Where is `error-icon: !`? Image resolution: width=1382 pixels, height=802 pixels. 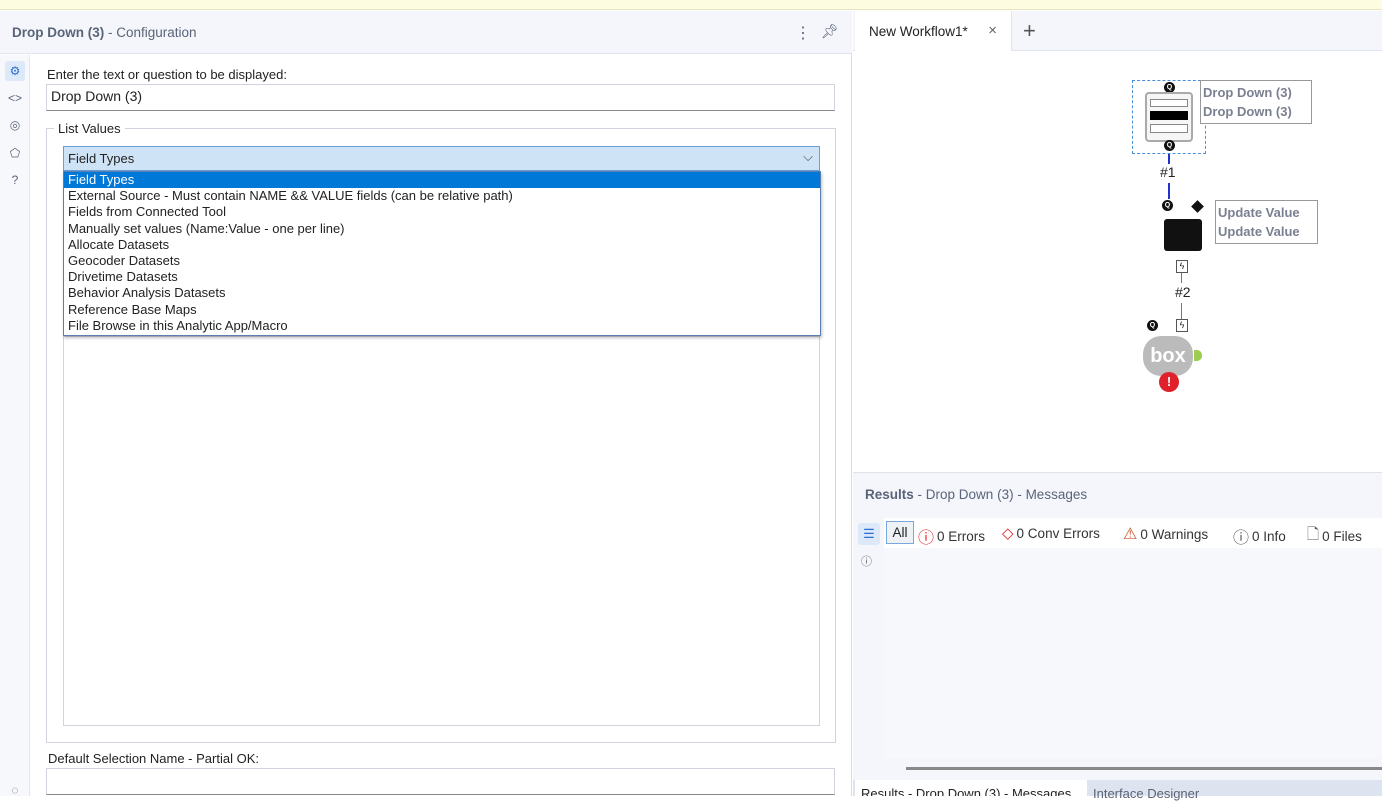
error-icon: ! is located at coordinates (1169, 382).